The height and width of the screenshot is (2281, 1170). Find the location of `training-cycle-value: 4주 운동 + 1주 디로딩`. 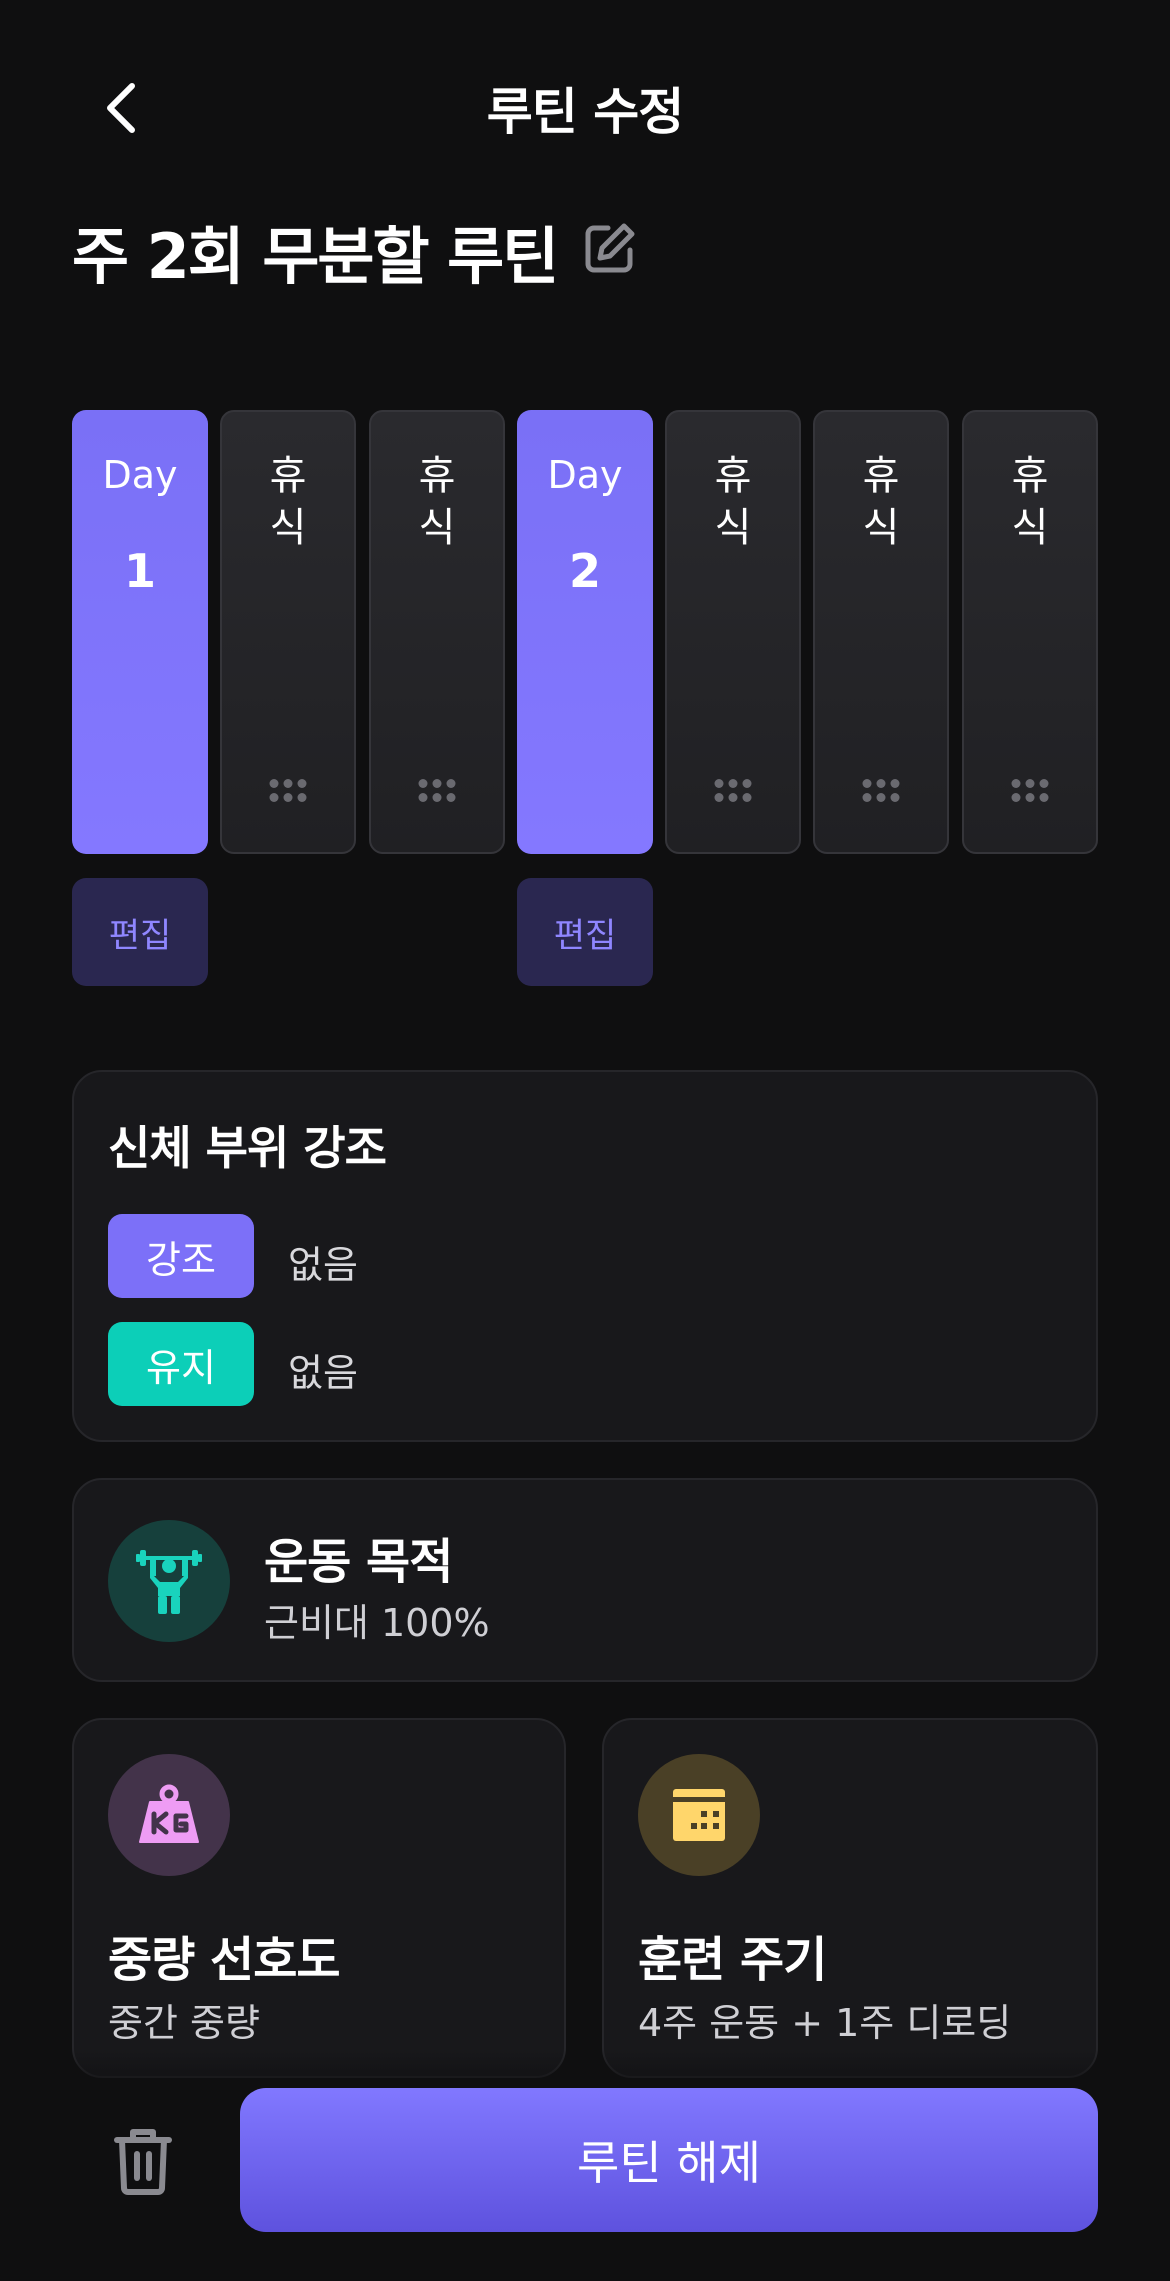

training-cycle-value: 4주 운동 + 1주 디로딩 is located at coordinates (825, 2023).